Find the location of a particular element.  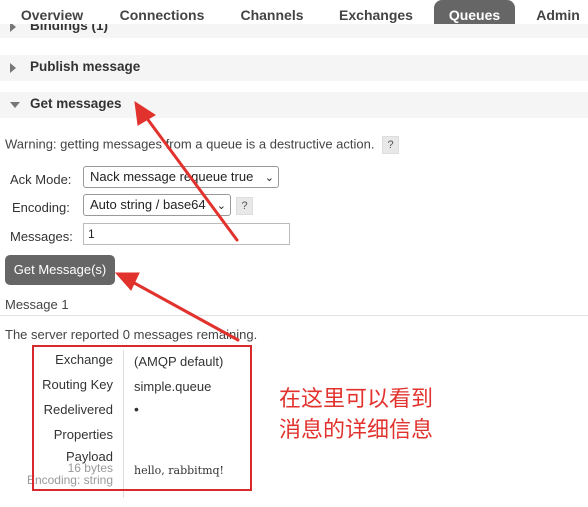

annotation-arrows is located at coordinates (177, 221).